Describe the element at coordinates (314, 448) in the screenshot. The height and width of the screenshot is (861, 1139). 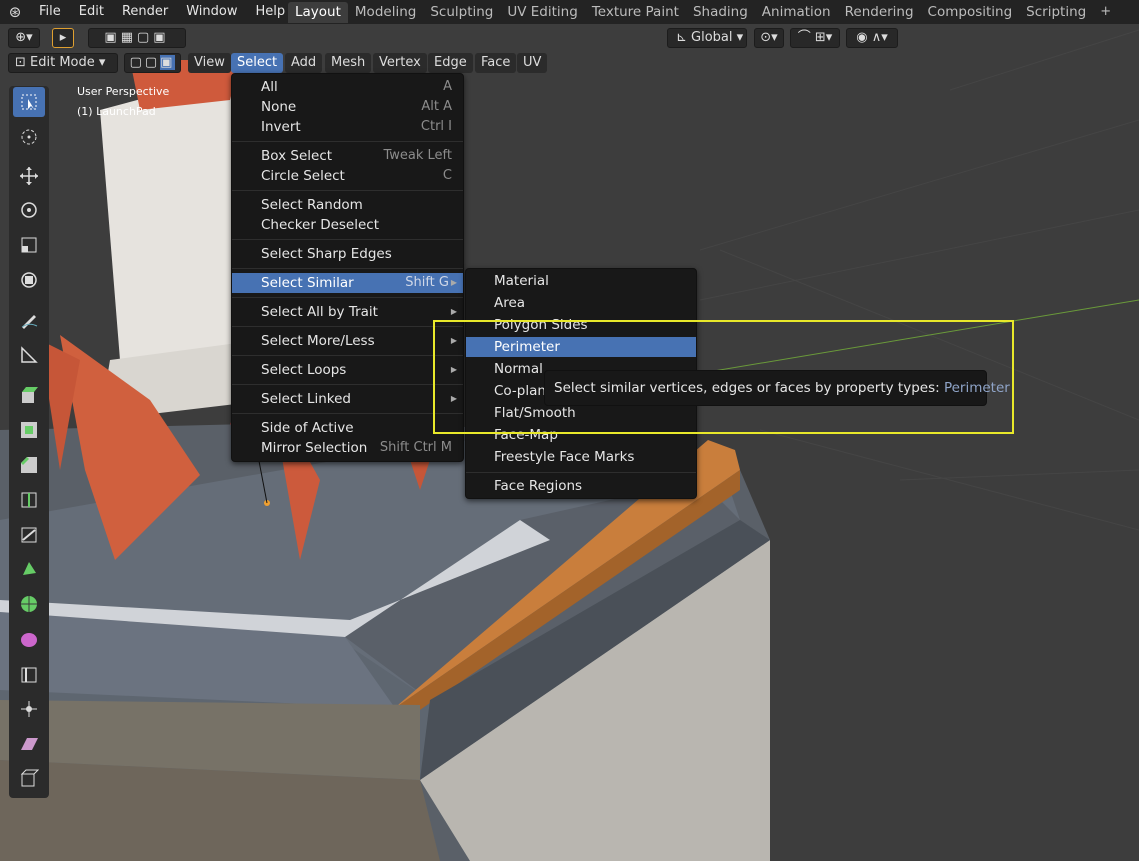
I see `menu-item-label: Mirror Selection` at that location.